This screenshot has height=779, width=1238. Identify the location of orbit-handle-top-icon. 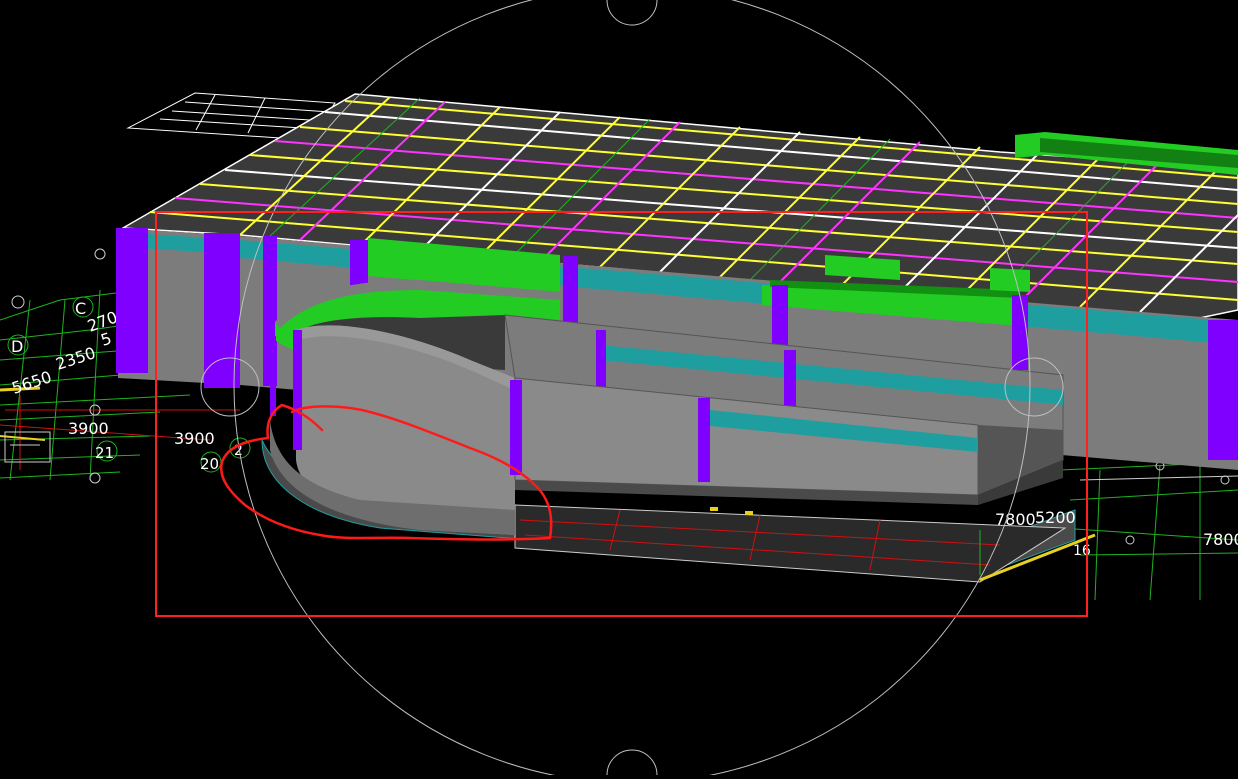
(632, 13).